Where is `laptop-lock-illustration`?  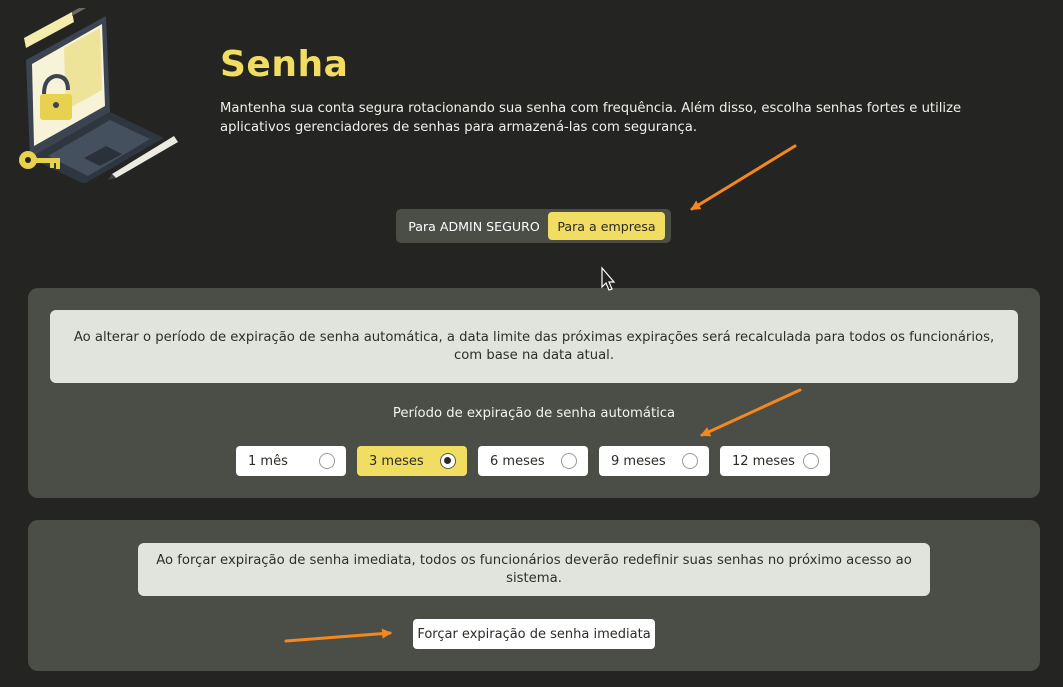 laptop-lock-illustration is located at coordinates (98, 95).